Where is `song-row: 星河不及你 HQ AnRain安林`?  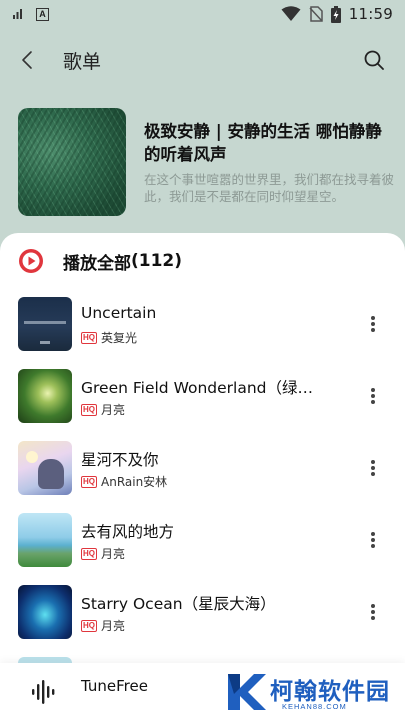 song-row: 星河不及你 HQ AnRain安林 is located at coordinates (202, 477).